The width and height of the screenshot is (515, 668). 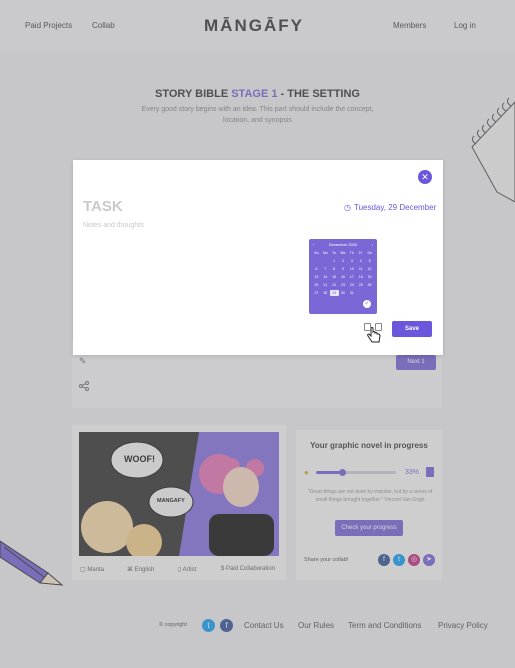 What do you see at coordinates (334, 277) in the screenshot?
I see `calendar-day: 15` at bounding box center [334, 277].